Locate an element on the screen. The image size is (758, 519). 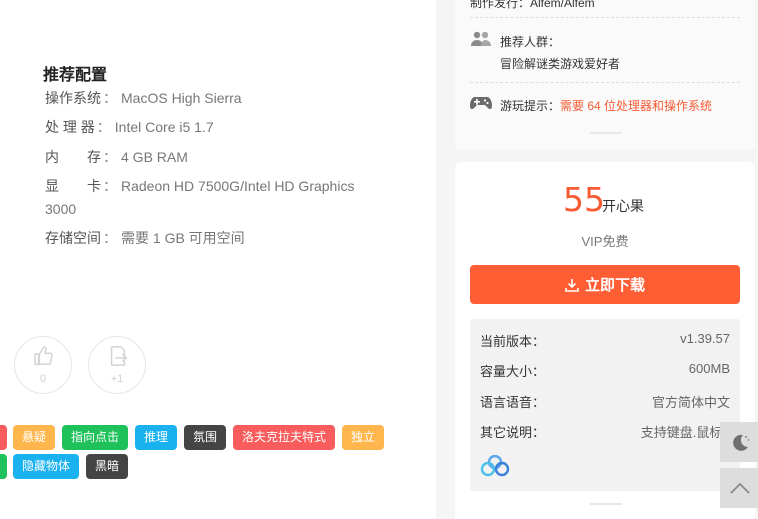
tag-indie: 独立 is located at coordinates (363, 437).